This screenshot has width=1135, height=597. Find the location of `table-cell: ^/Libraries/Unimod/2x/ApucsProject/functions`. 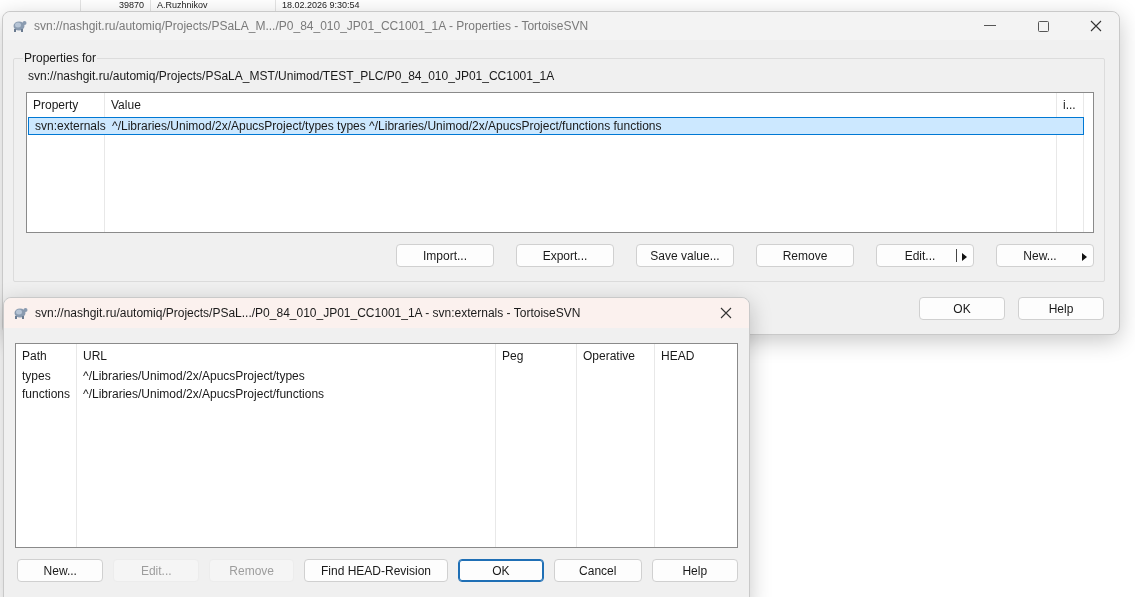

table-cell: ^/Libraries/Unimod/2x/ApucsProject/functions is located at coordinates (286, 395).